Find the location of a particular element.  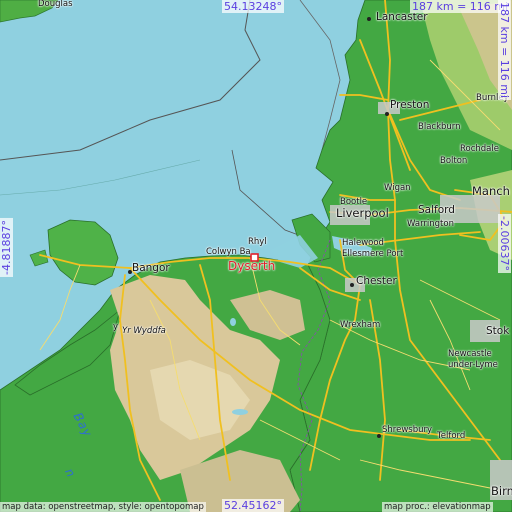

place-birmingham: Birm is located at coordinates (501, 491).